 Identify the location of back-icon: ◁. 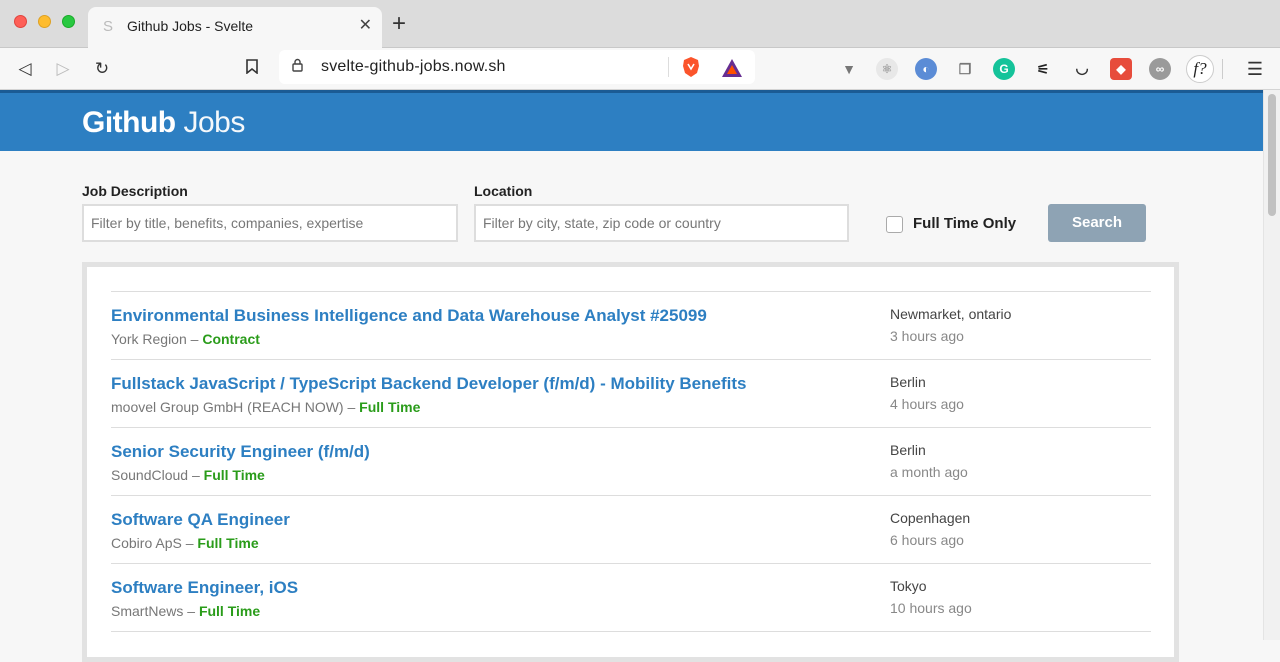
(25, 69).